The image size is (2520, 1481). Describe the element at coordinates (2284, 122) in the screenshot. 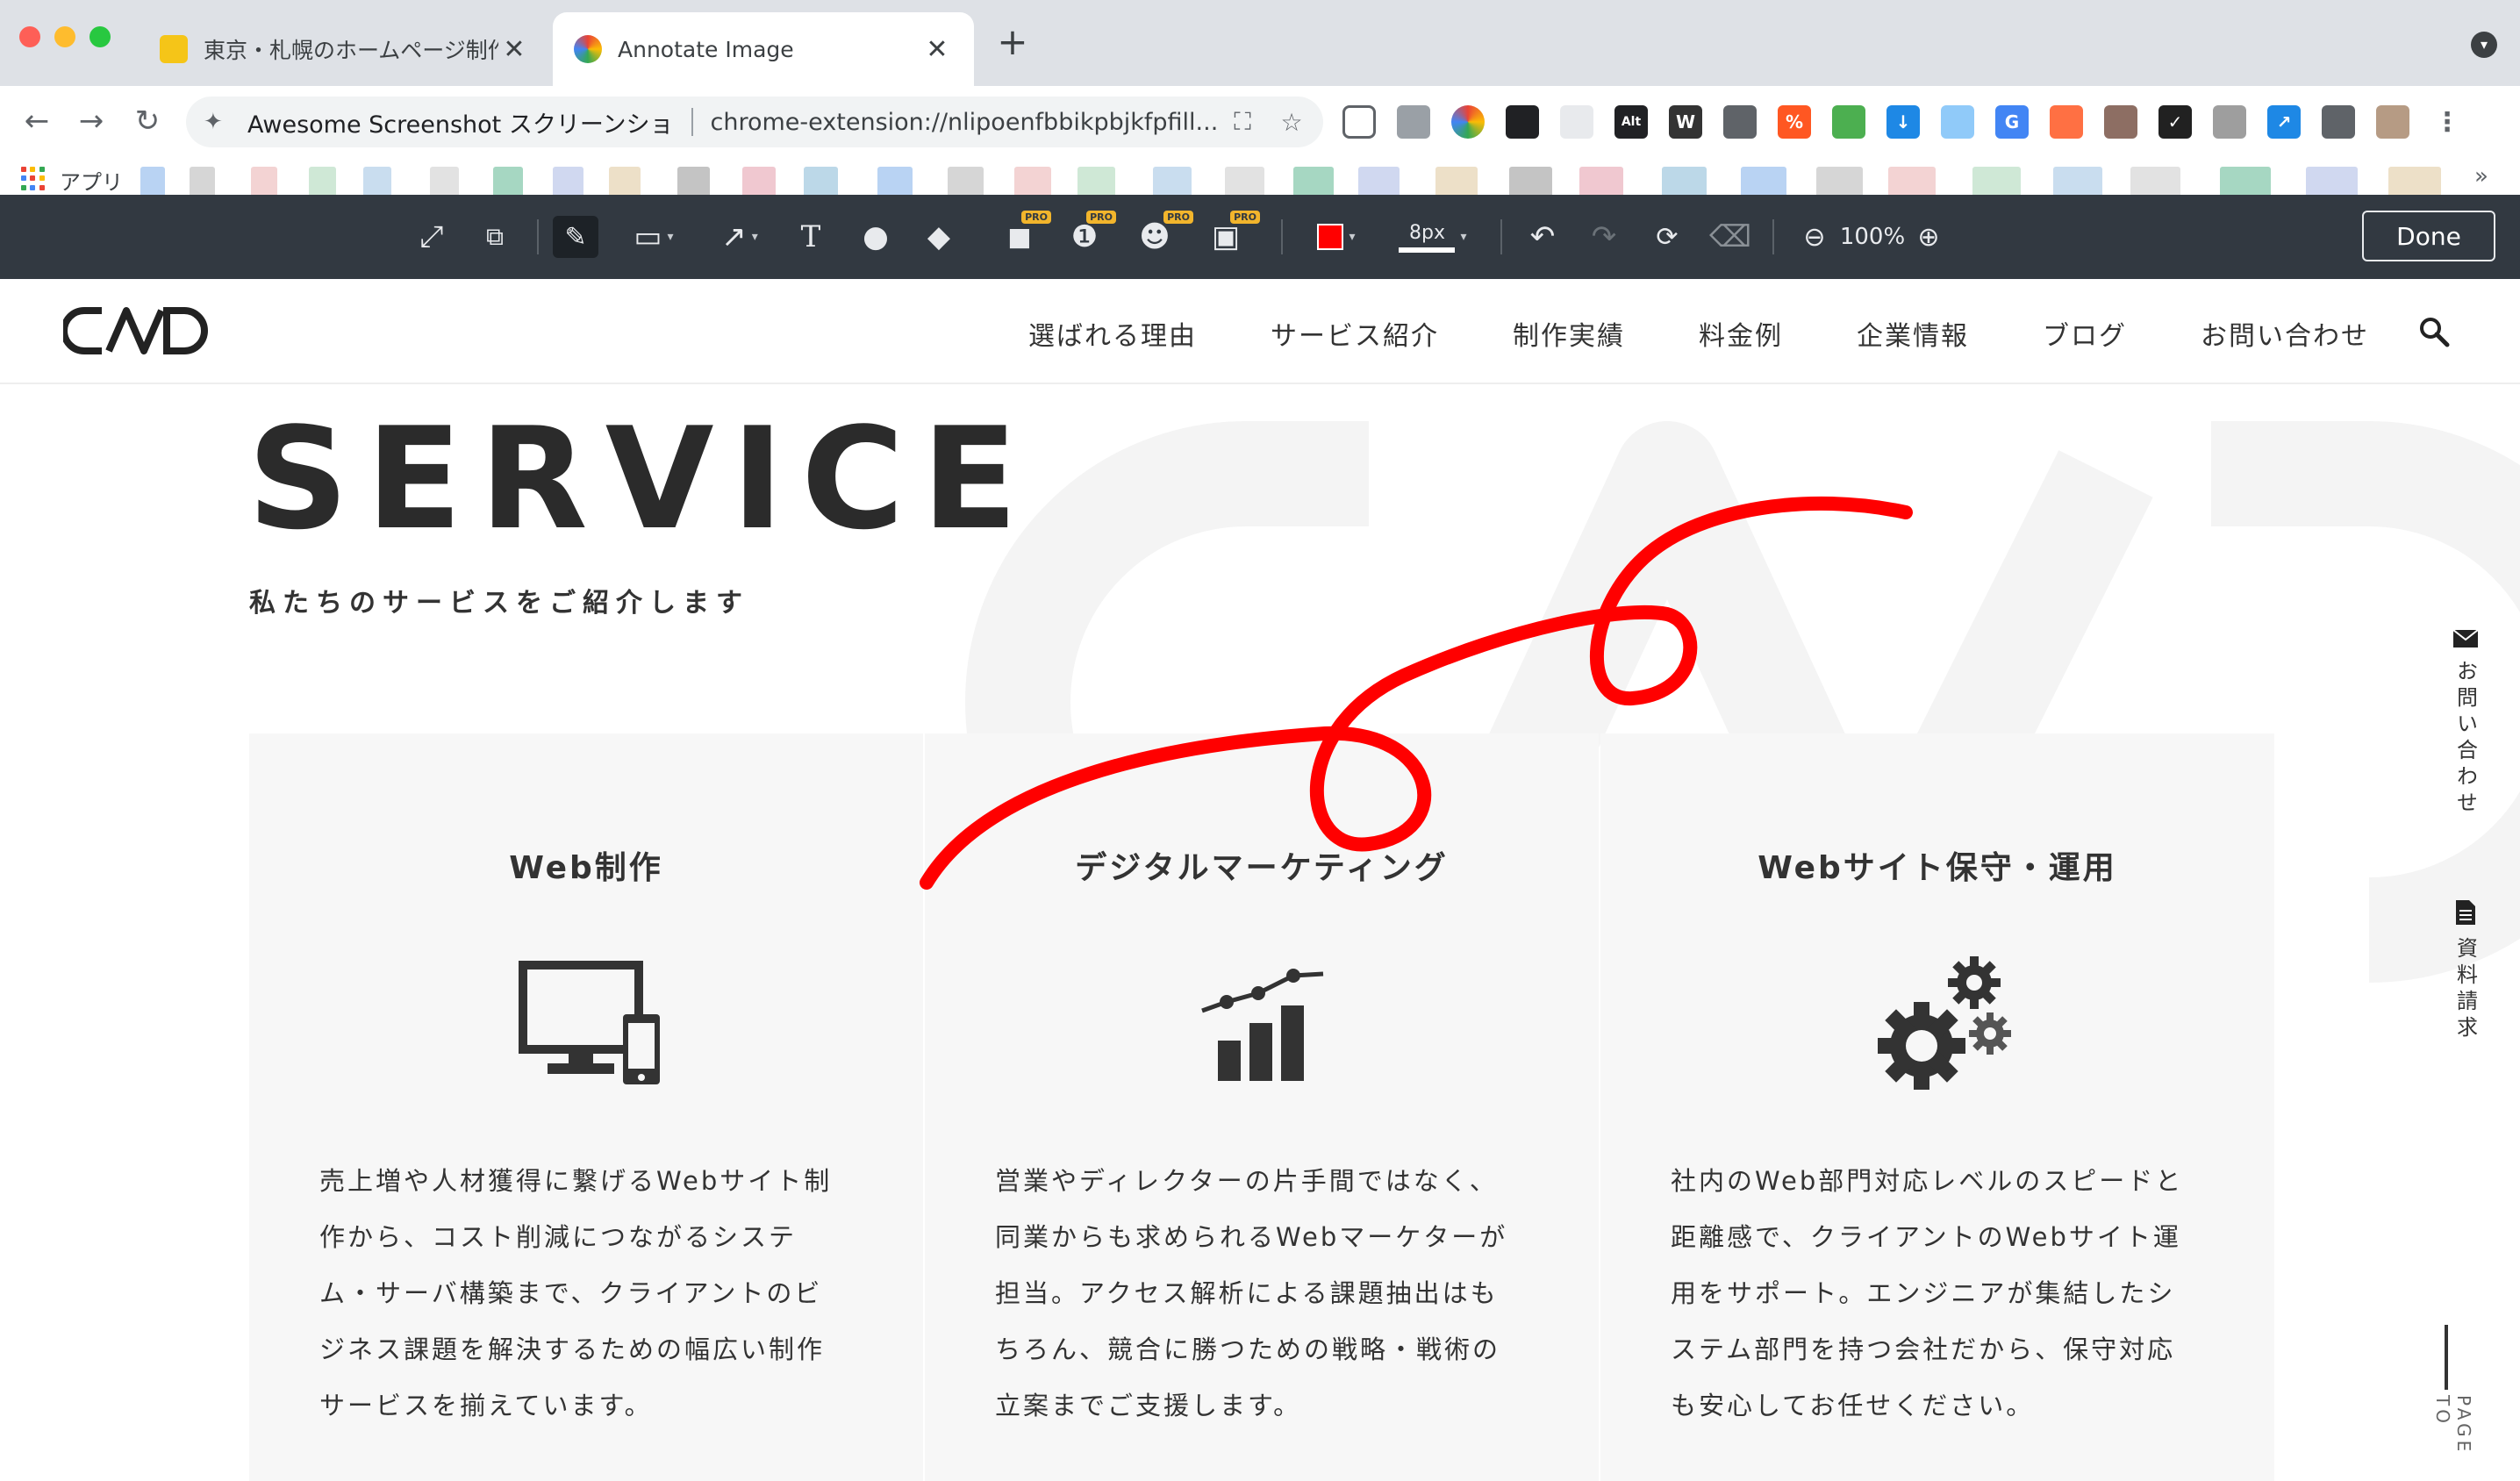

I see `resize-icon: ↗` at that location.